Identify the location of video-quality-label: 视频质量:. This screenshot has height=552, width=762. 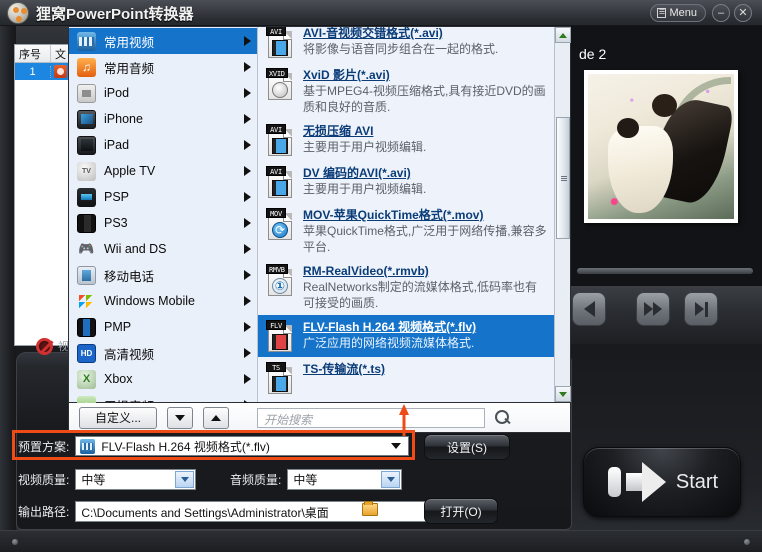
(44, 480).